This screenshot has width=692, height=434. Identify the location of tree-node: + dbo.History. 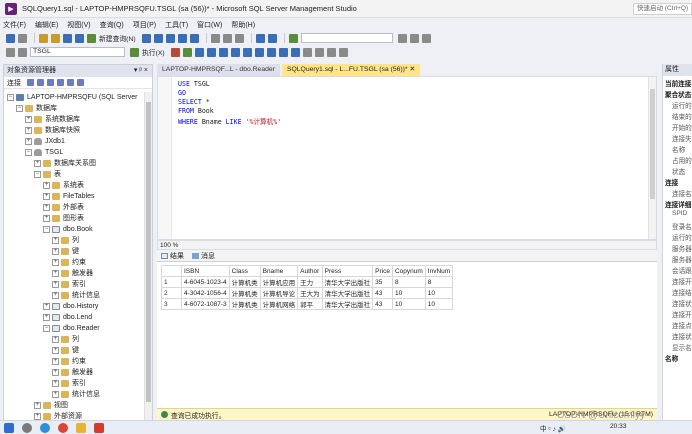
(70, 306).